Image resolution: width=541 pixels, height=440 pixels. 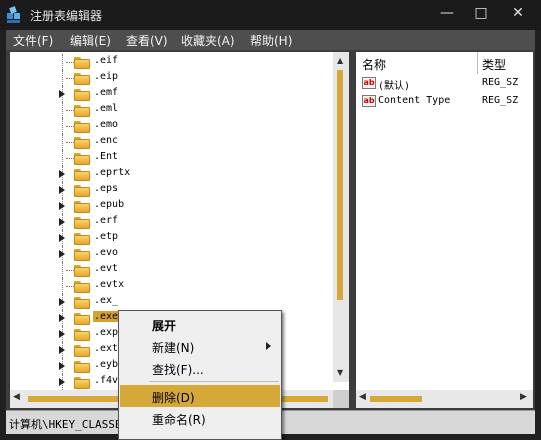 What do you see at coordinates (523, 397) in the screenshot?
I see `scroll-right-icon: ▶` at bounding box center [523, 397].